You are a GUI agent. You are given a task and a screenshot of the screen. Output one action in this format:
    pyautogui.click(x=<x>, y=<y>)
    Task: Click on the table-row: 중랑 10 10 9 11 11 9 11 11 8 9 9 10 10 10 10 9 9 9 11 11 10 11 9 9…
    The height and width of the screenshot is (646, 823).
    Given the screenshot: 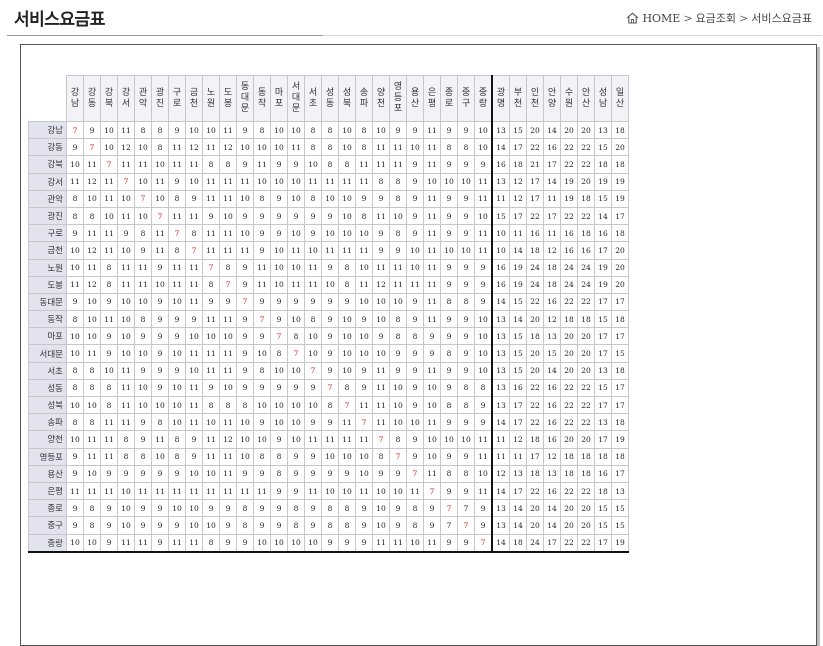 What is the action you would take?
    pyautogui.click(x=328, y=543)
    